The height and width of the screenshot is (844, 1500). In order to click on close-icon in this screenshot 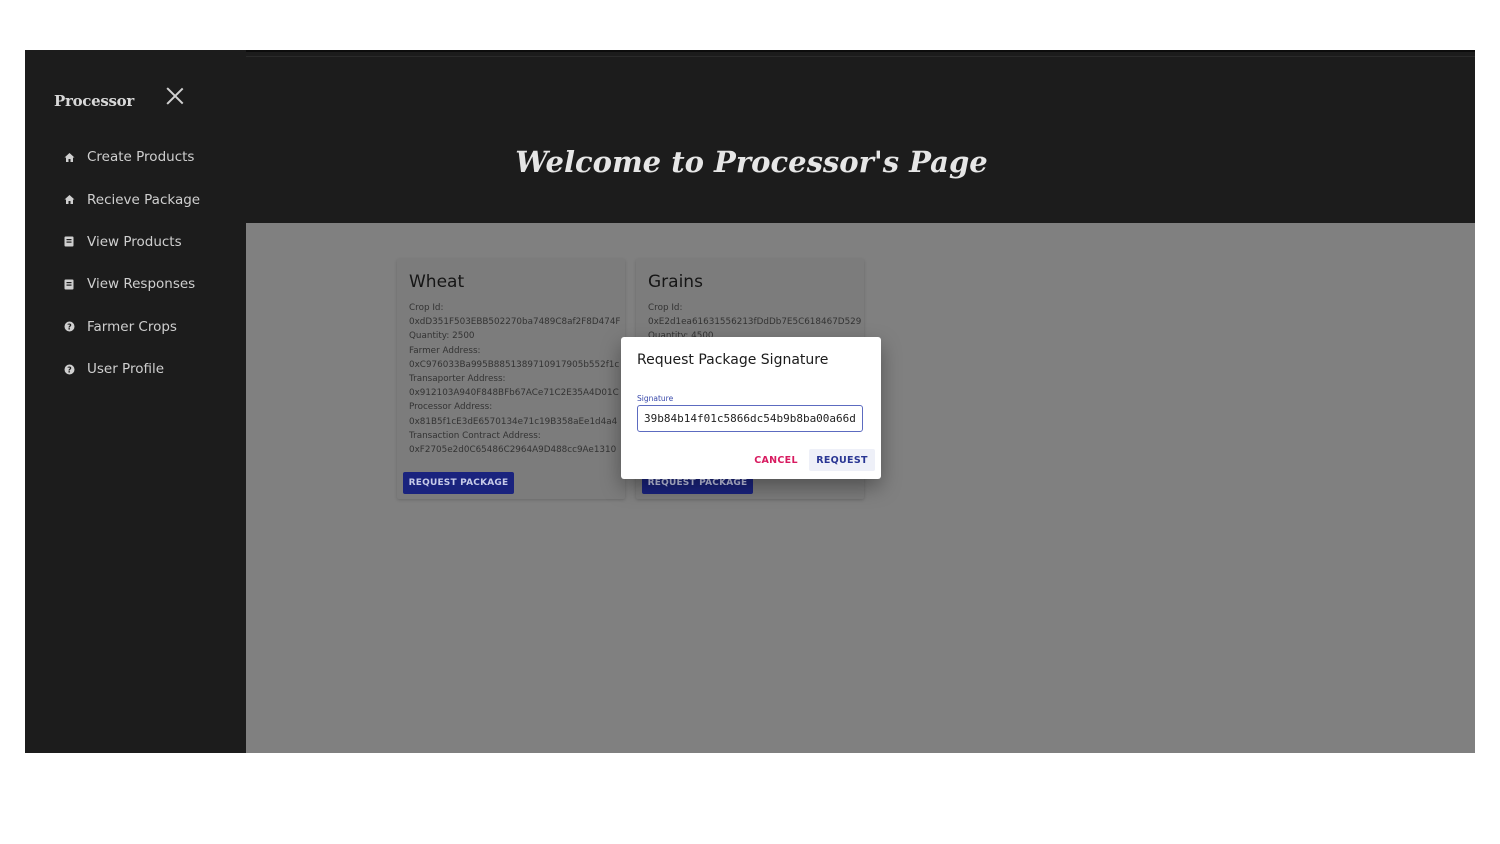, I will do `click(175, 96)`.